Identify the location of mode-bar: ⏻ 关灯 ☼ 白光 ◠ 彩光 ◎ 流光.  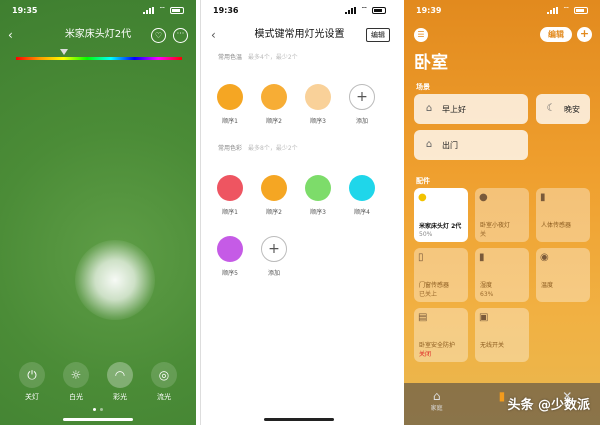
(98, 382).